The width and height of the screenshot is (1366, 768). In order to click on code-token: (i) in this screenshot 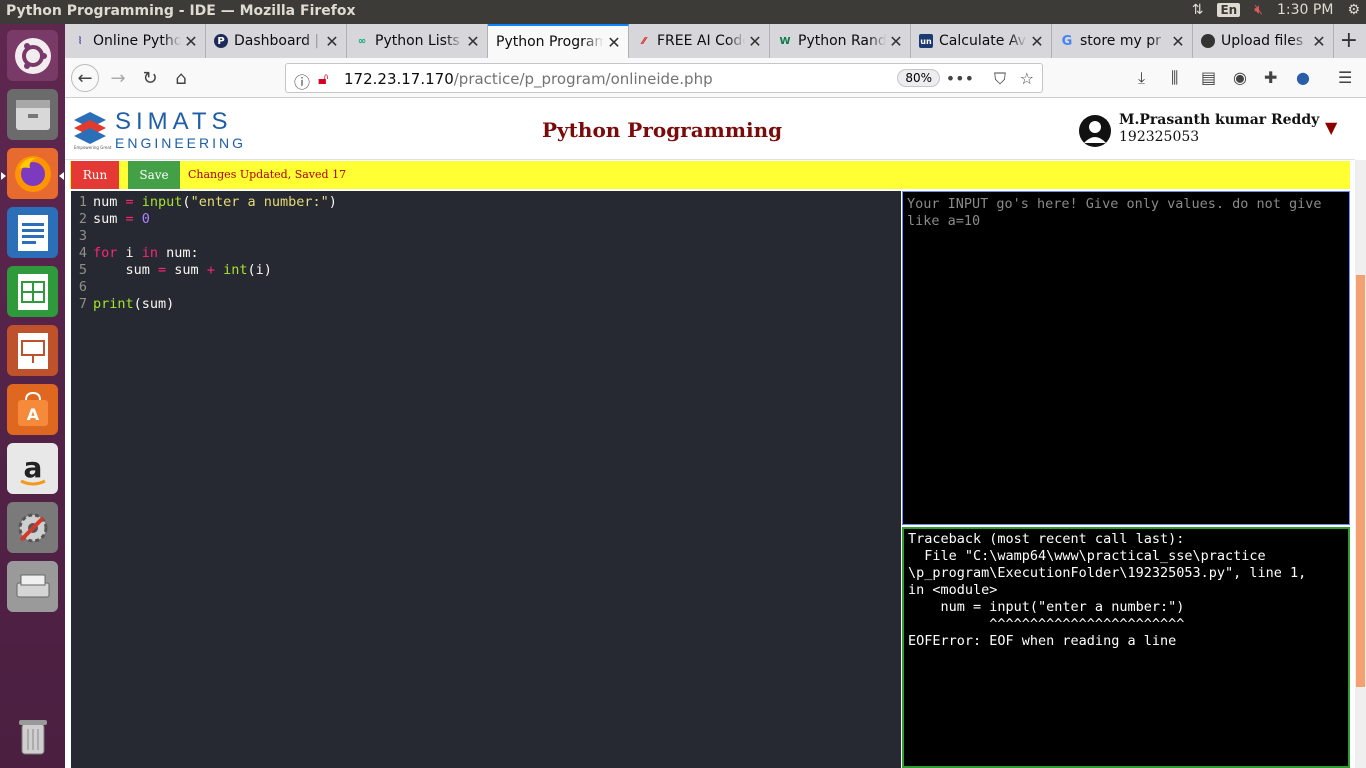, I will do `click(259, 270)`.